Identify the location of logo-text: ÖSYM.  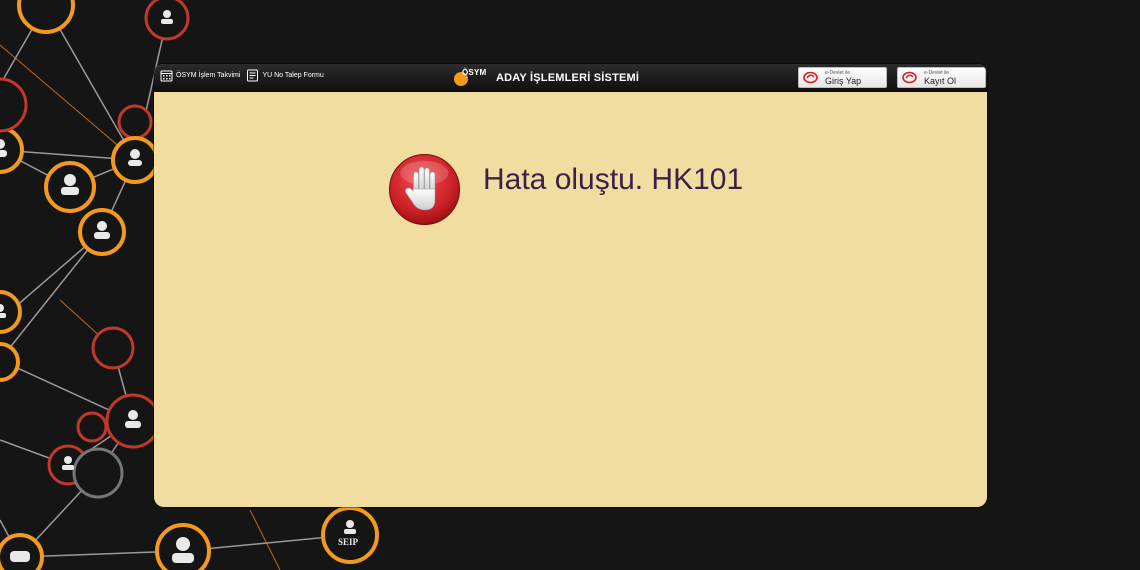
(474, 72).